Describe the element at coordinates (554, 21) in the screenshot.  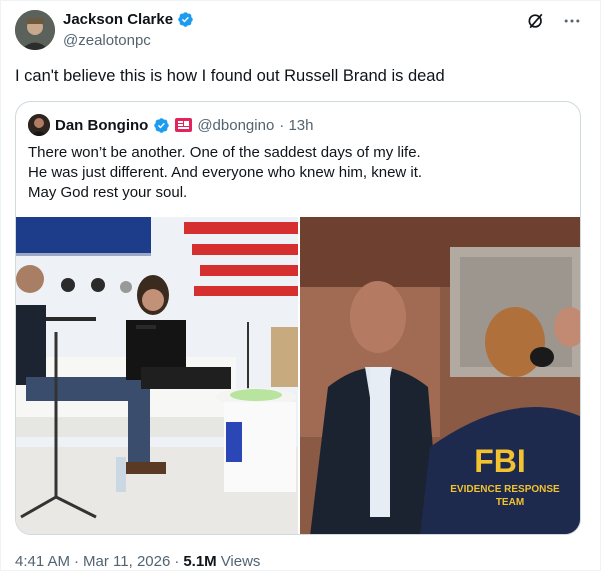
I see `top-actions` at that location.